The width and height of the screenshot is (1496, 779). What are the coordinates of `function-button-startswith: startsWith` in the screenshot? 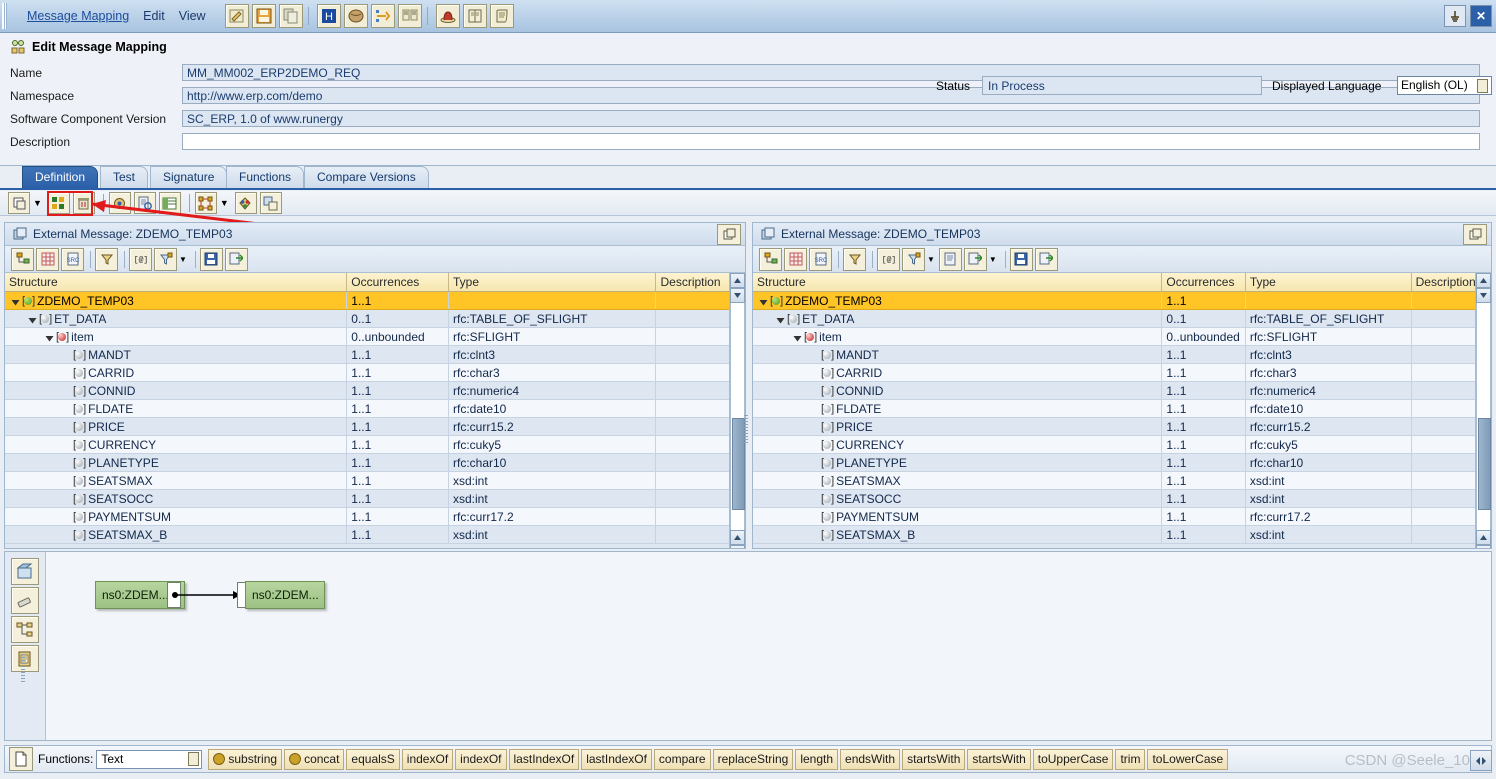 It's located at (934, 759).